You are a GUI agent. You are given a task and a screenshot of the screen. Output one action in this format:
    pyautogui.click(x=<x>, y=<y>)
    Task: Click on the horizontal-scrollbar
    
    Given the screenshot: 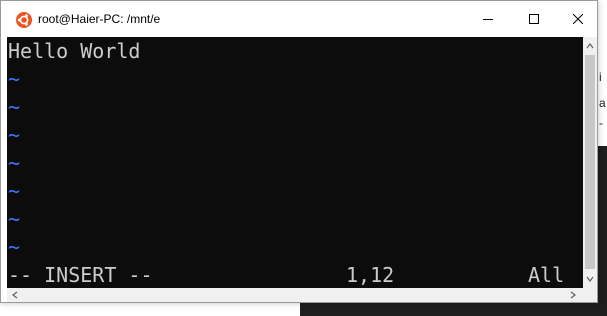 What is the action you would take?
    pyautogui.click(x=295, y=295)
    